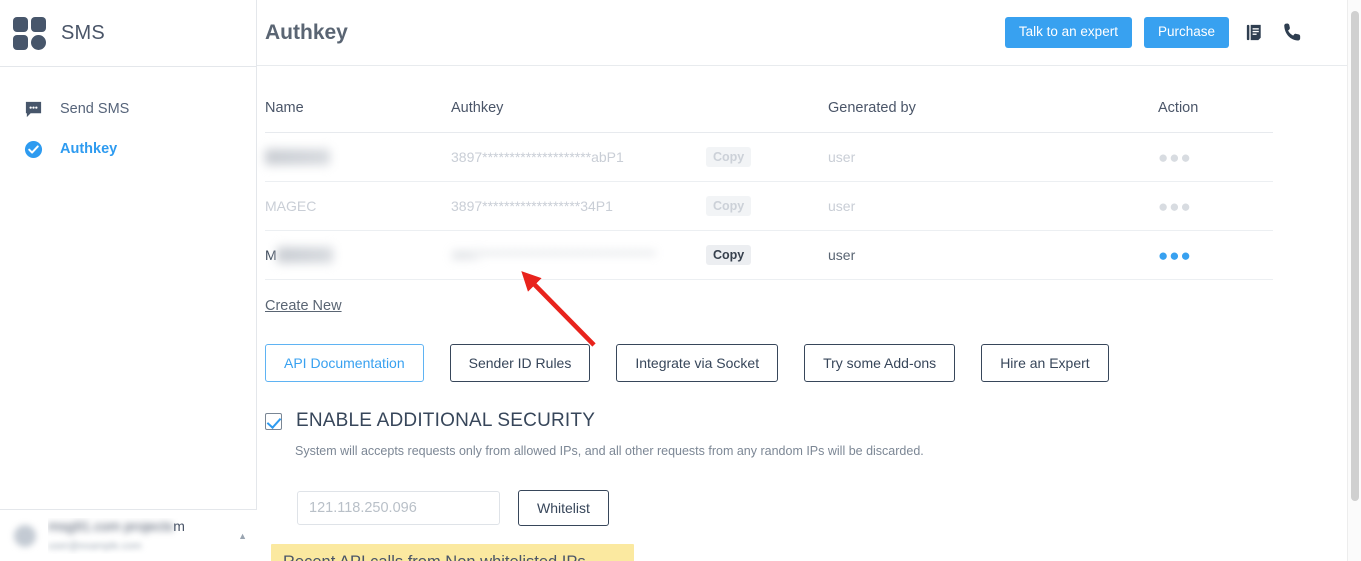  What do you see at coordinates (563, 508) in the screenshot?
I see `whitelist-button: Whitelist` at bounding box center [563, 508].